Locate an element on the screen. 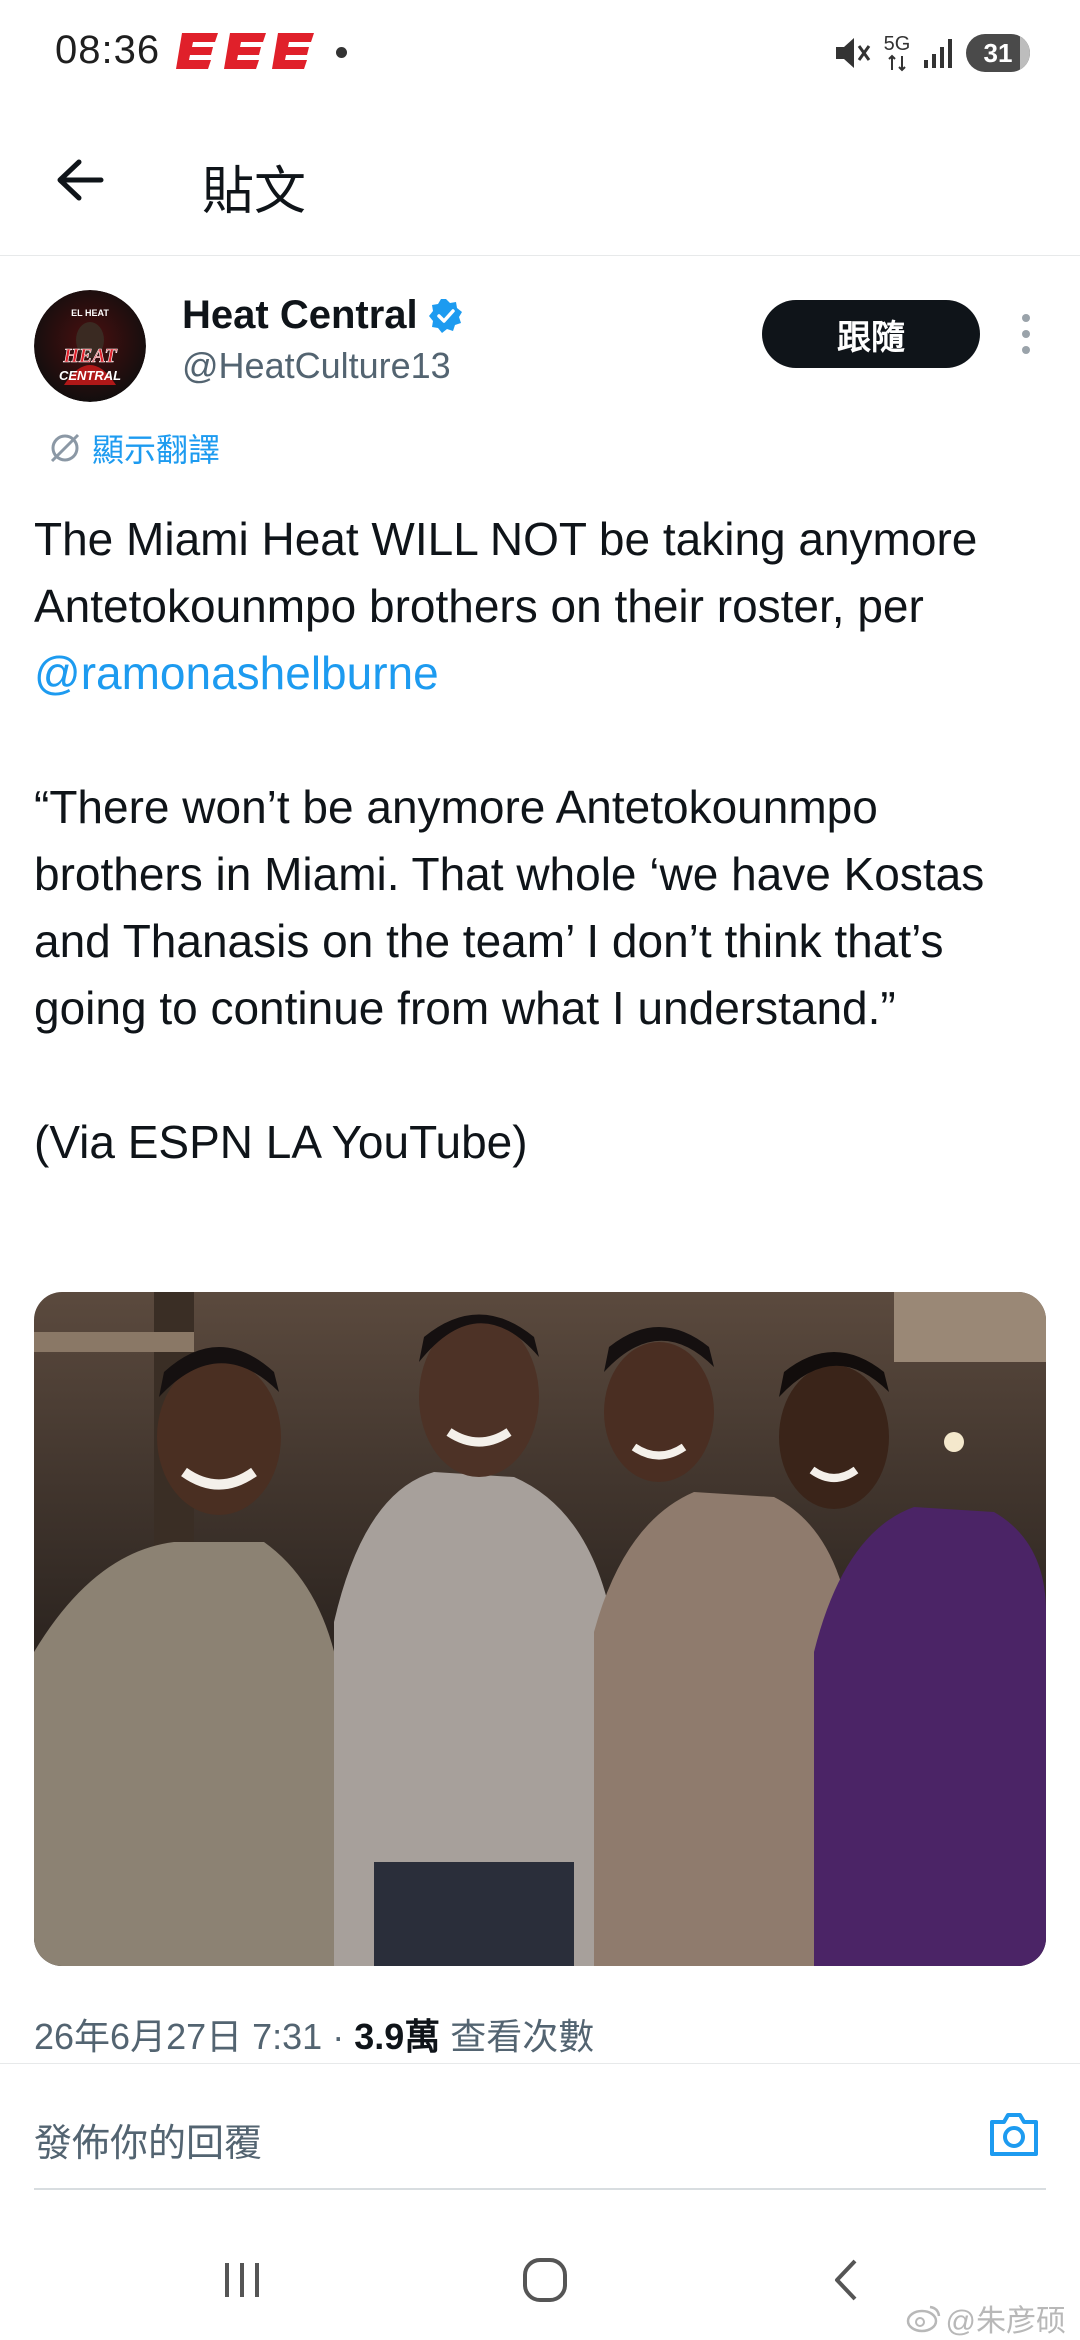 The height and width of the screenshot is (2340, 1080). status-bar: 08:36 5G 31 is located at coordinates (540, 52).